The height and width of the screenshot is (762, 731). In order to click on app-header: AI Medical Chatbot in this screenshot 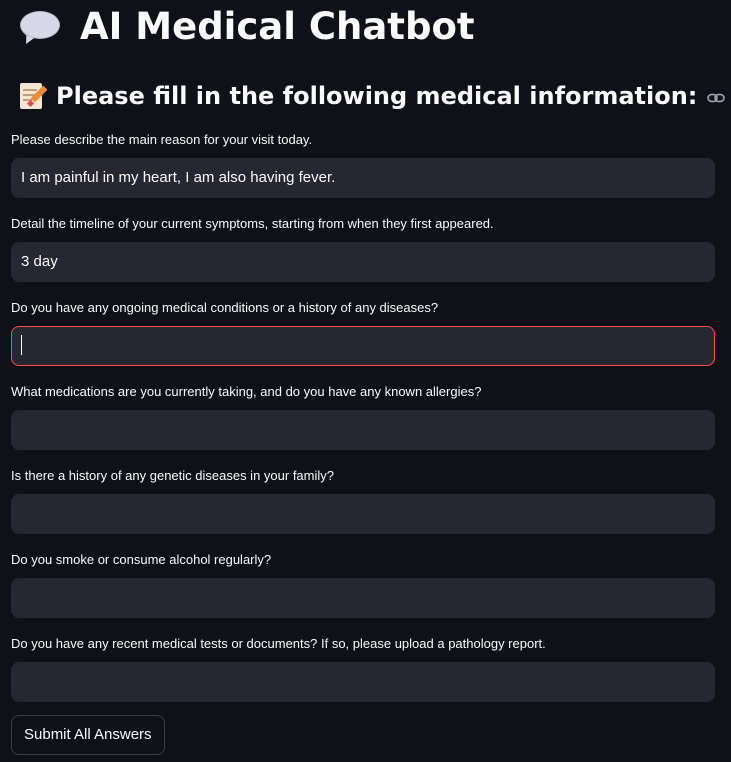, I will do `click(246, 27)`.